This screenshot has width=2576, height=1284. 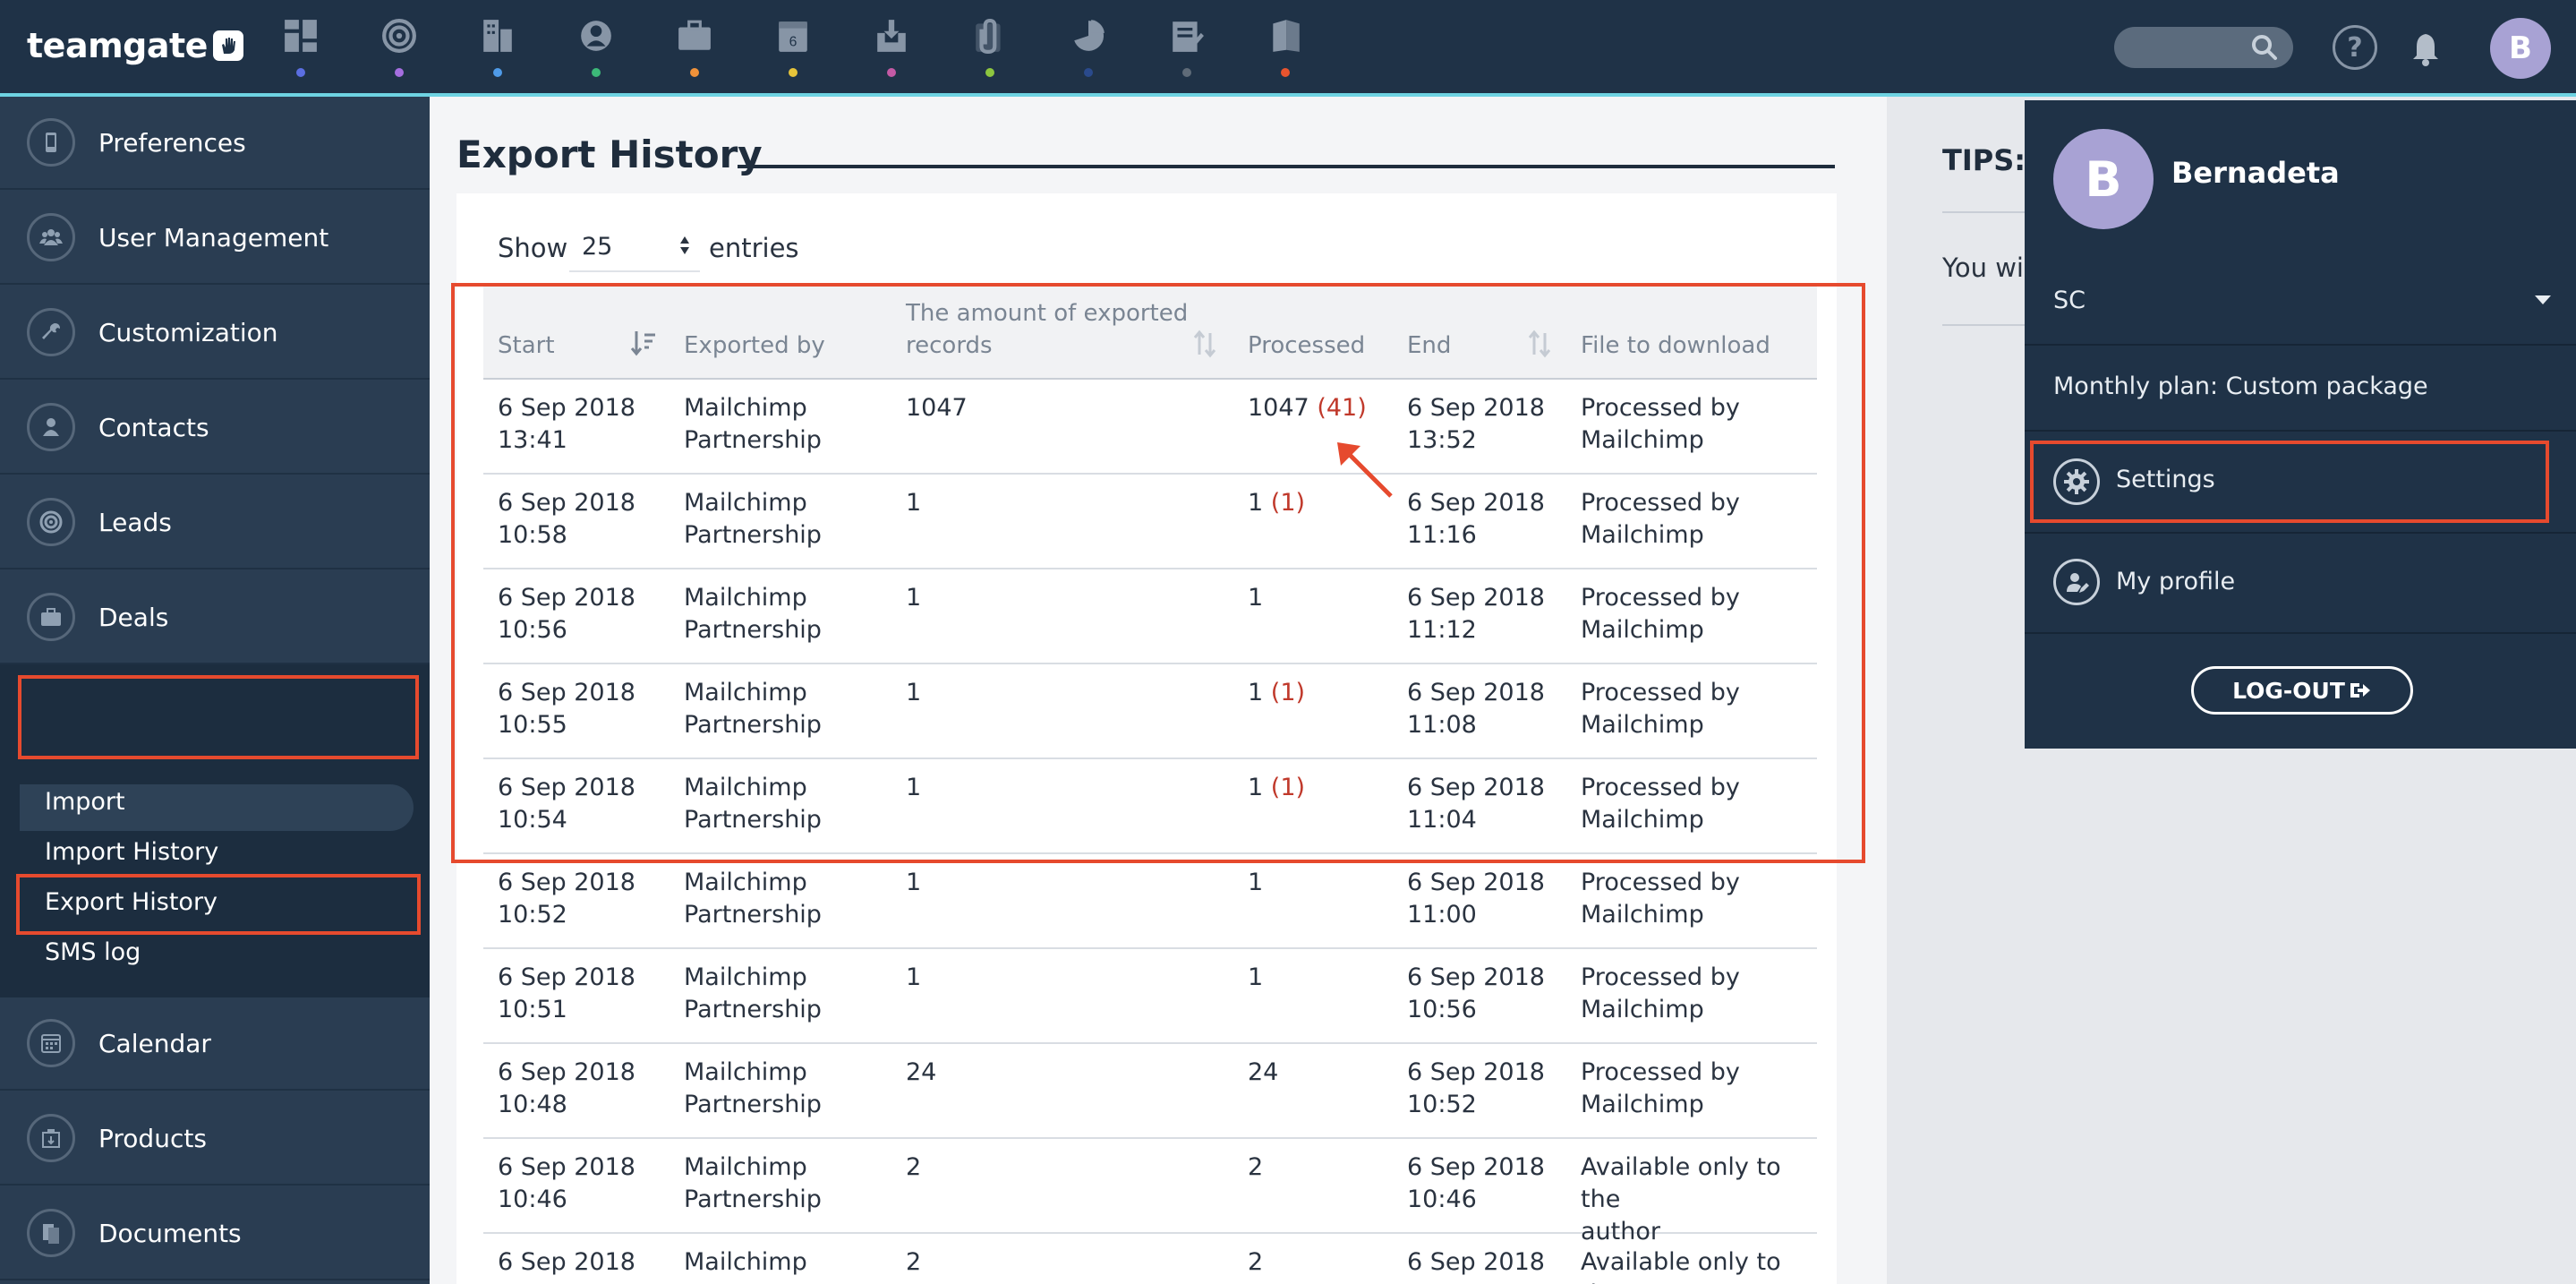 I want to click on cell-exported-by: Mailchimp, so click(x=745, y=1262).